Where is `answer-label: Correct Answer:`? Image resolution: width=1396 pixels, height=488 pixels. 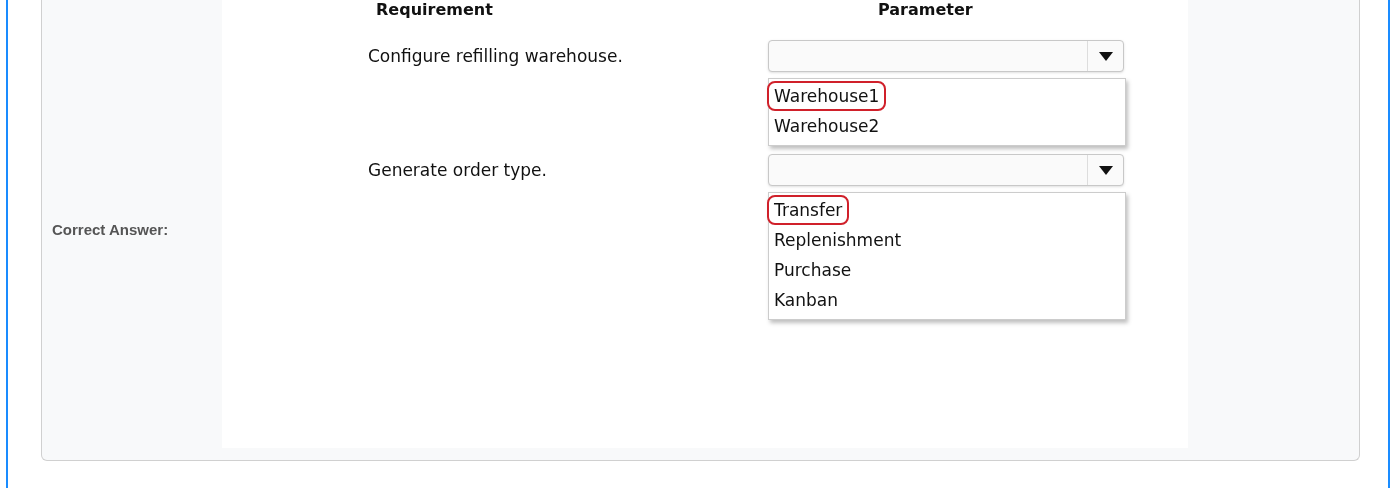
answer-label: Correct Answer: is located at coordinates (110, 229).